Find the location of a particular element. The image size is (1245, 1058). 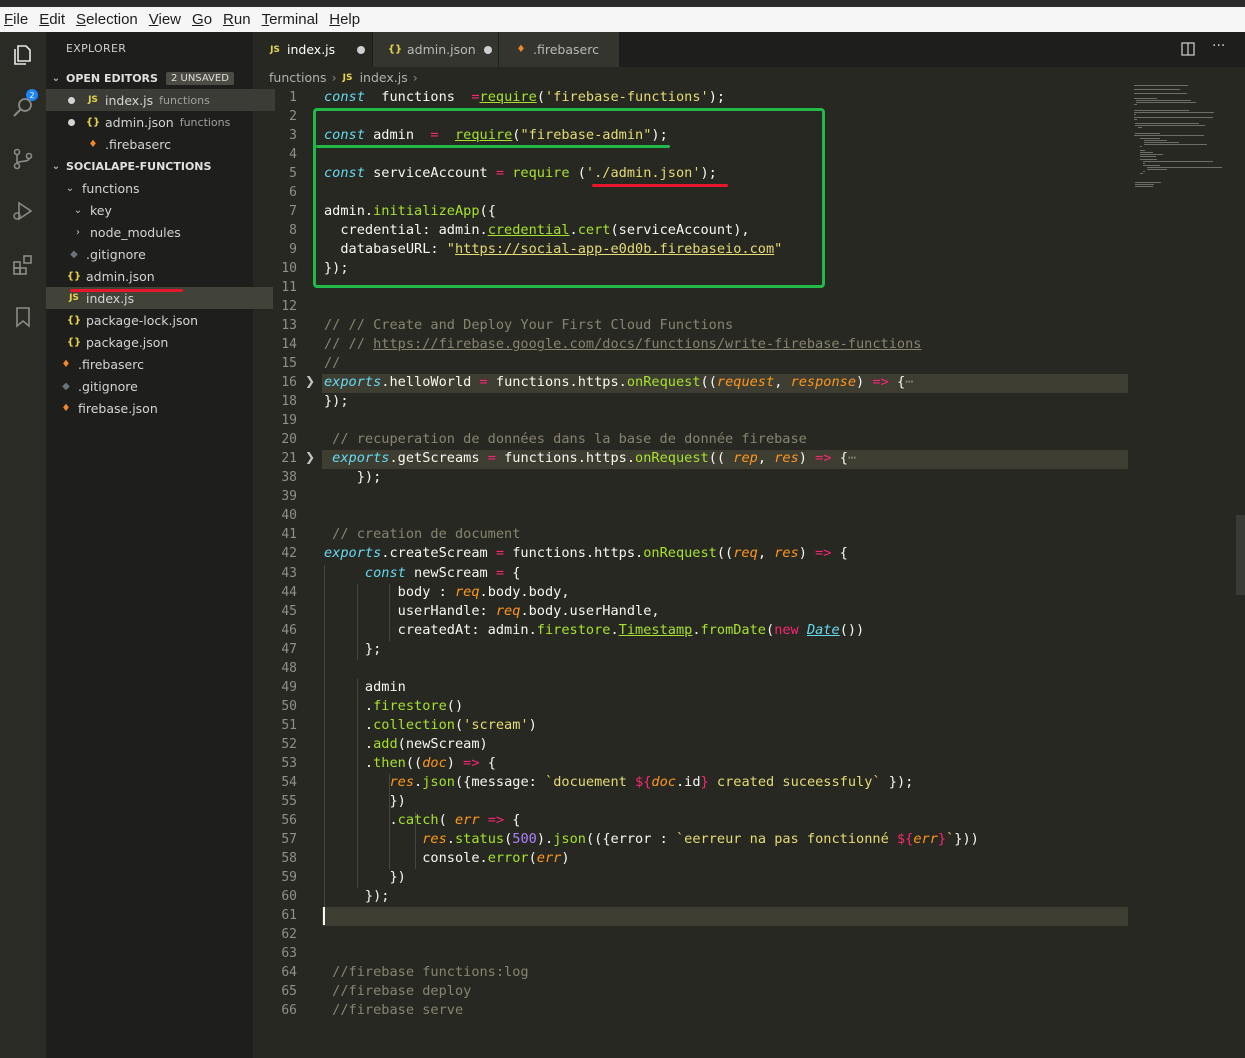

tab-admin-json: {} admin.json is located at coordinates (435, 49).